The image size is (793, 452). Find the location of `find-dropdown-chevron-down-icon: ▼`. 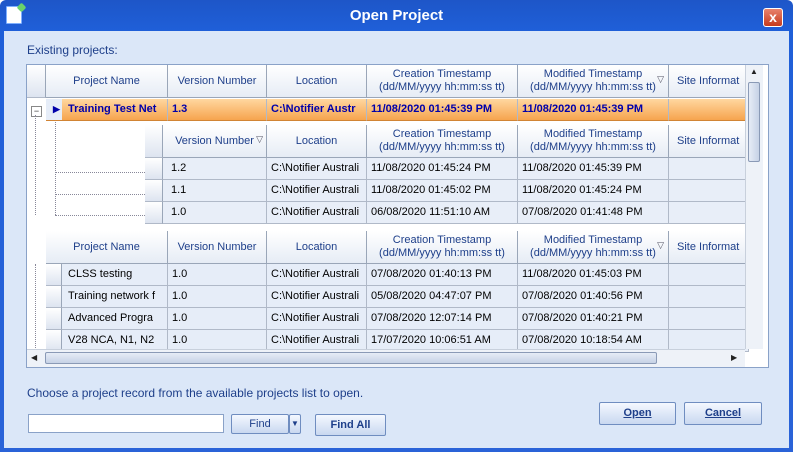

find-dropdown-chevron-down-icon: ▼ is located at coordinates (295, 424).